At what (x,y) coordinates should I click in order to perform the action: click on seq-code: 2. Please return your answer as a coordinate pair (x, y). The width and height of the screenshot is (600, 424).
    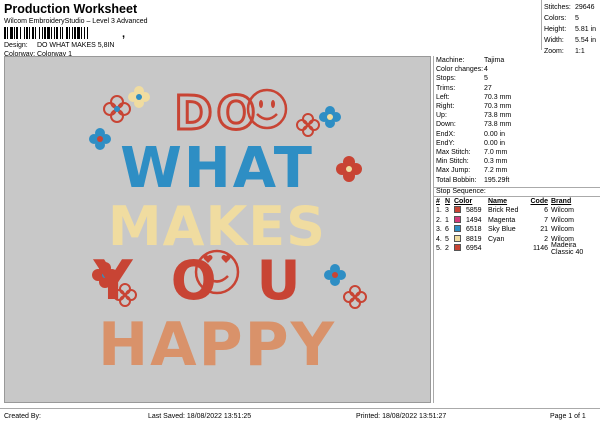
    Looking at the image, I should click on (546, 239).